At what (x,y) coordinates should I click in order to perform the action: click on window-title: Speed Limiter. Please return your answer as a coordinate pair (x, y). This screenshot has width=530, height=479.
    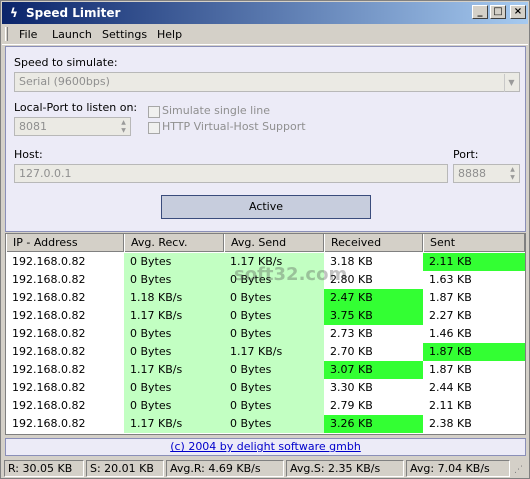
    Looking at the image, I should click on (73, 13).